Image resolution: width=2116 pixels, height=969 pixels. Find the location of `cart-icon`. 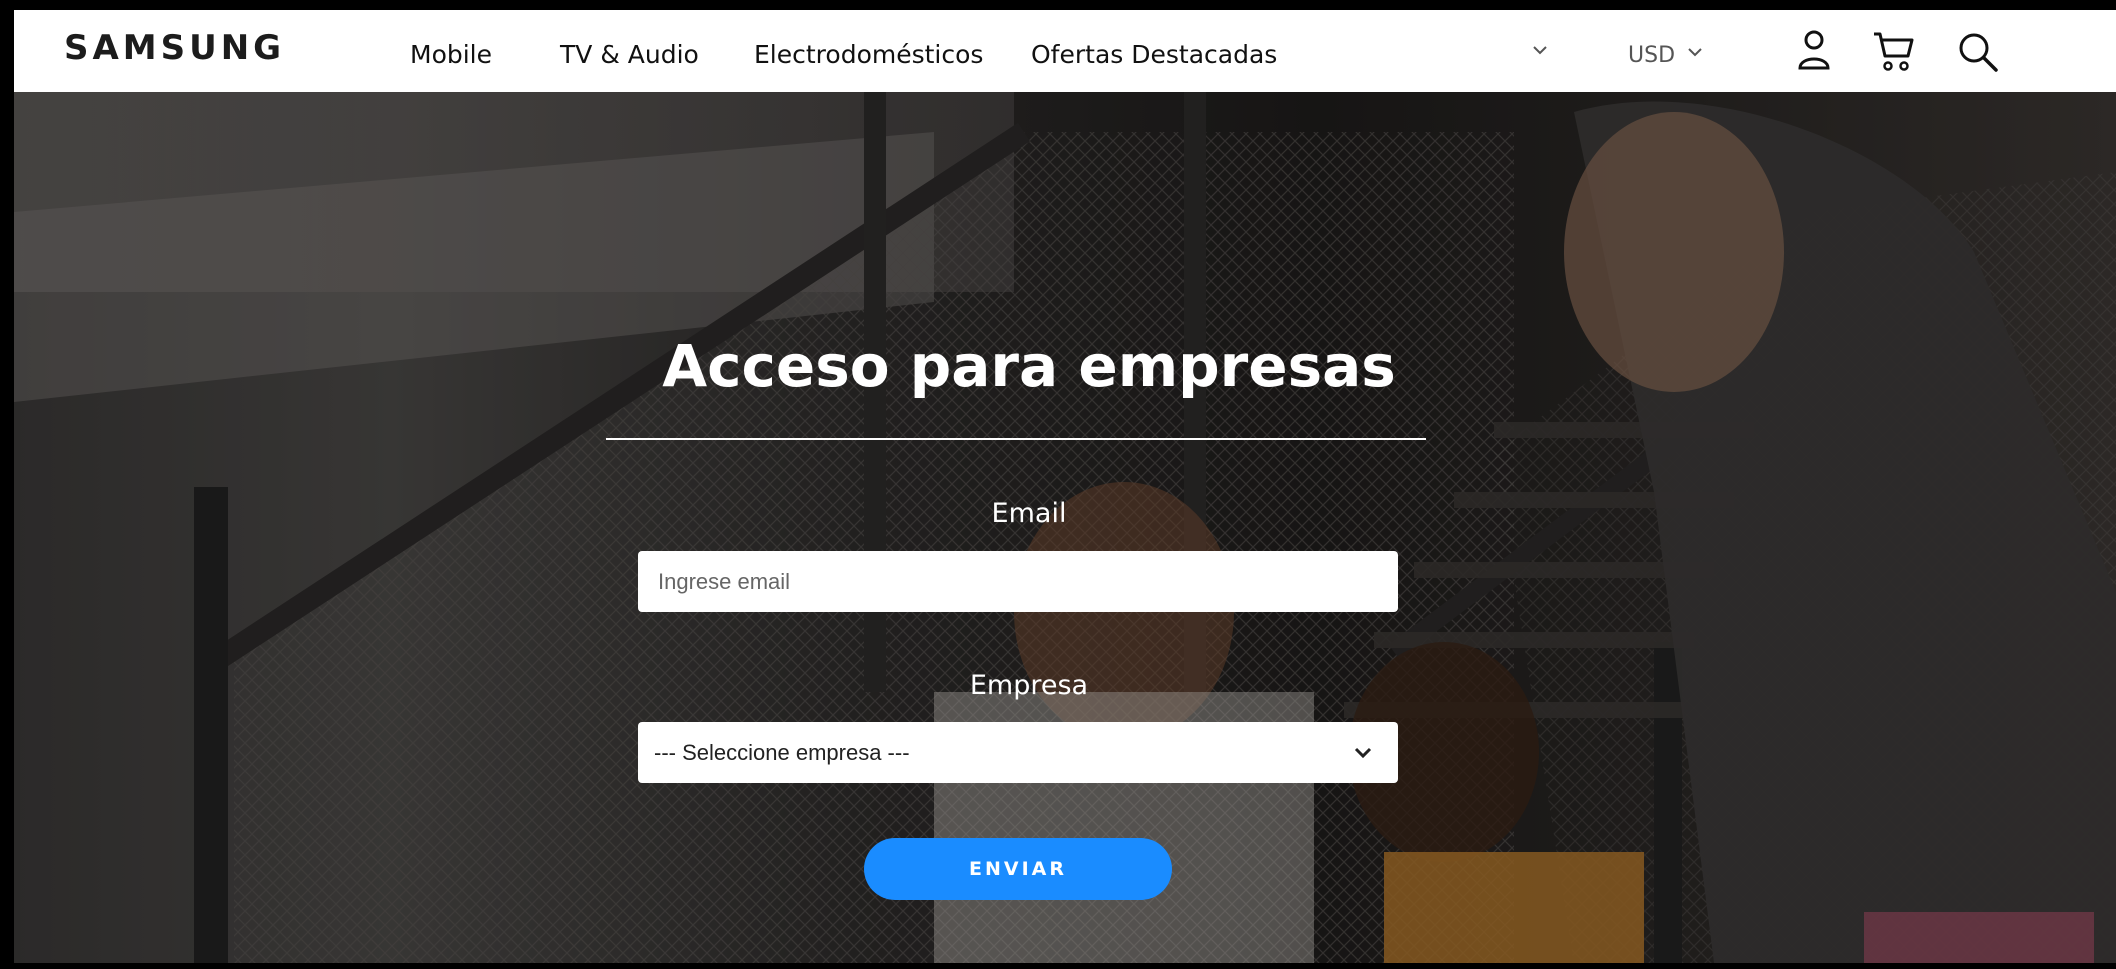

cart-icon is located at coordinates (1894, 54).